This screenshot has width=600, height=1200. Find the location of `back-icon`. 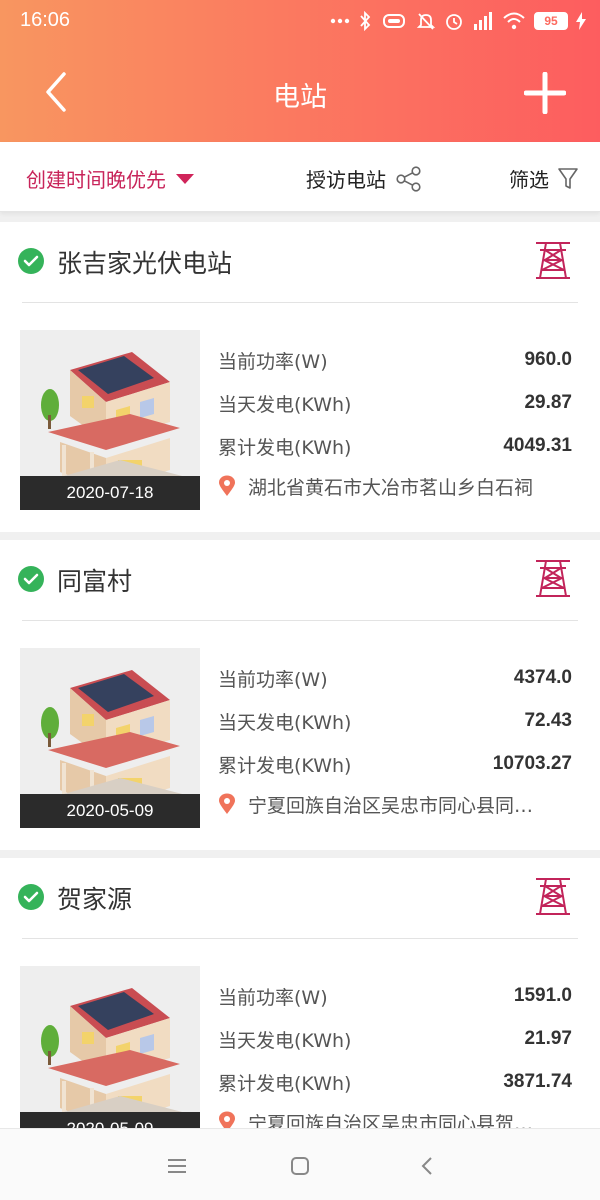

back-icon is located at coordinates (426, 1166).